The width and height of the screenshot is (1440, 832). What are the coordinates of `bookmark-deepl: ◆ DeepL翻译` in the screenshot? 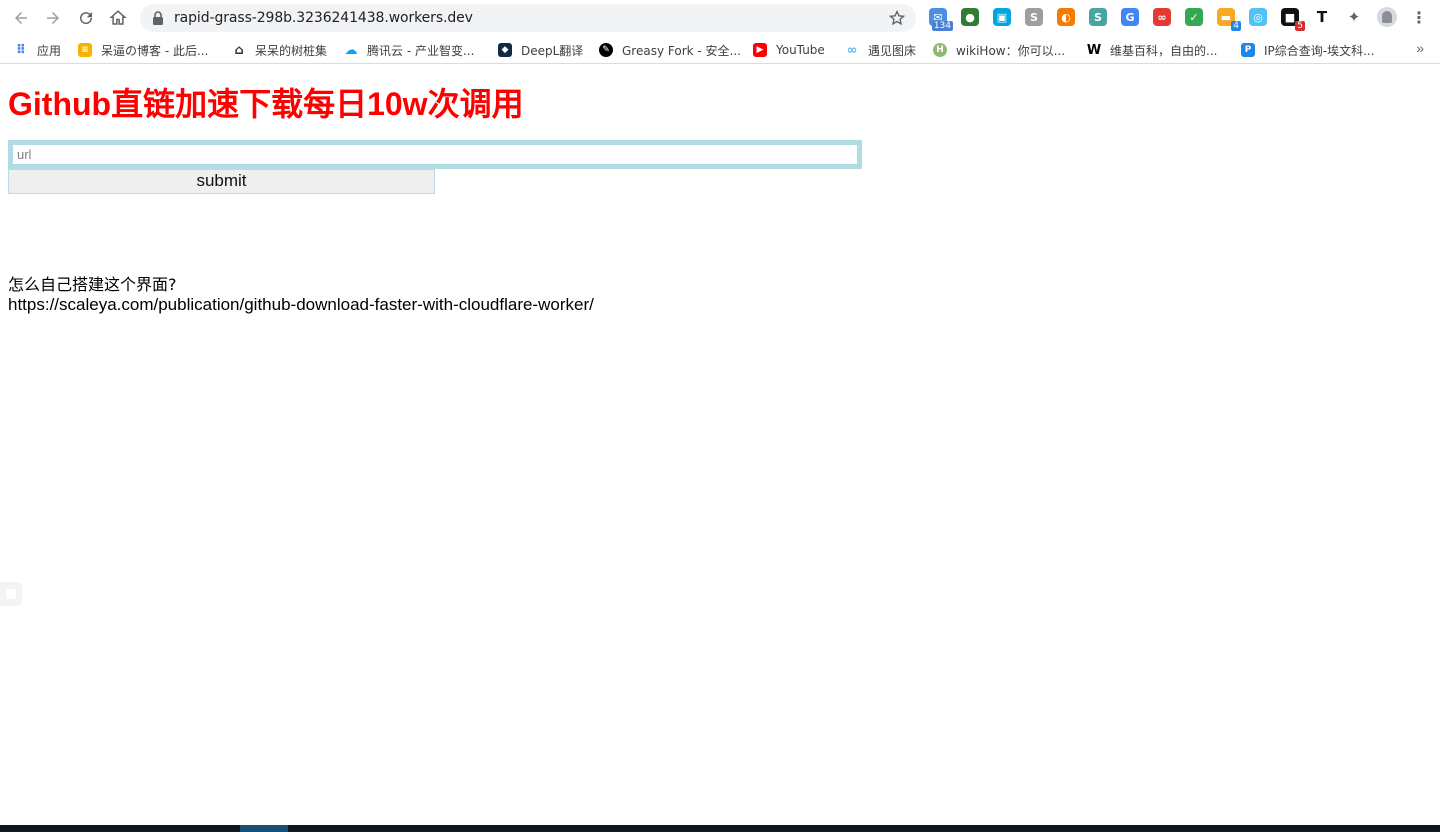 It's located at (540, 50).